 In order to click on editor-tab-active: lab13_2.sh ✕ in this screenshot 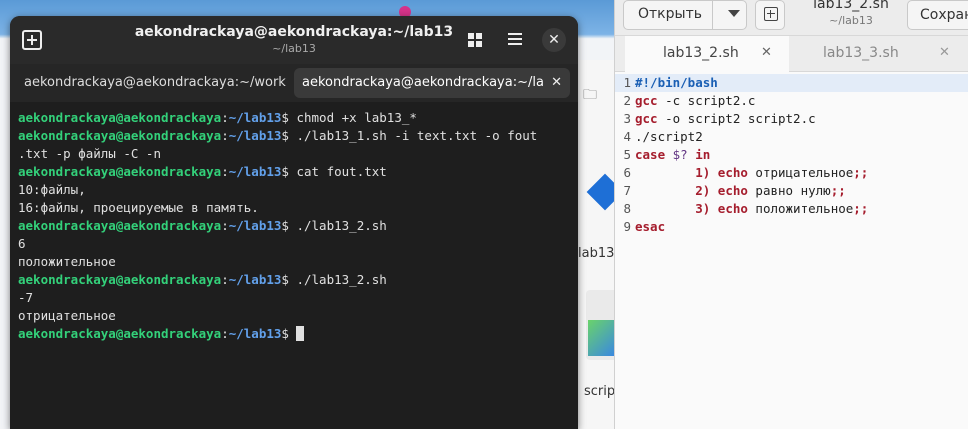, I will do `click(707, 54)`.